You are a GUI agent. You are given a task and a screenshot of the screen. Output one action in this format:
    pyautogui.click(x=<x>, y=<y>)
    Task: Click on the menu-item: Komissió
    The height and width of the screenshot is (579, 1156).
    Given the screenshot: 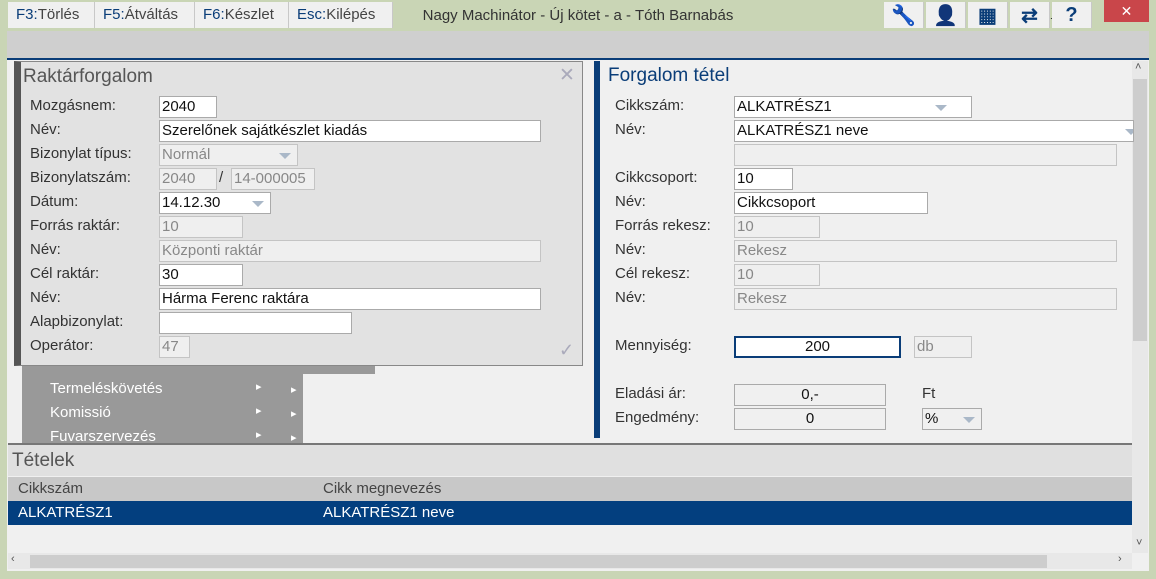 What is the action you would take?
    pyautogui.click(x=80, y=412)
    